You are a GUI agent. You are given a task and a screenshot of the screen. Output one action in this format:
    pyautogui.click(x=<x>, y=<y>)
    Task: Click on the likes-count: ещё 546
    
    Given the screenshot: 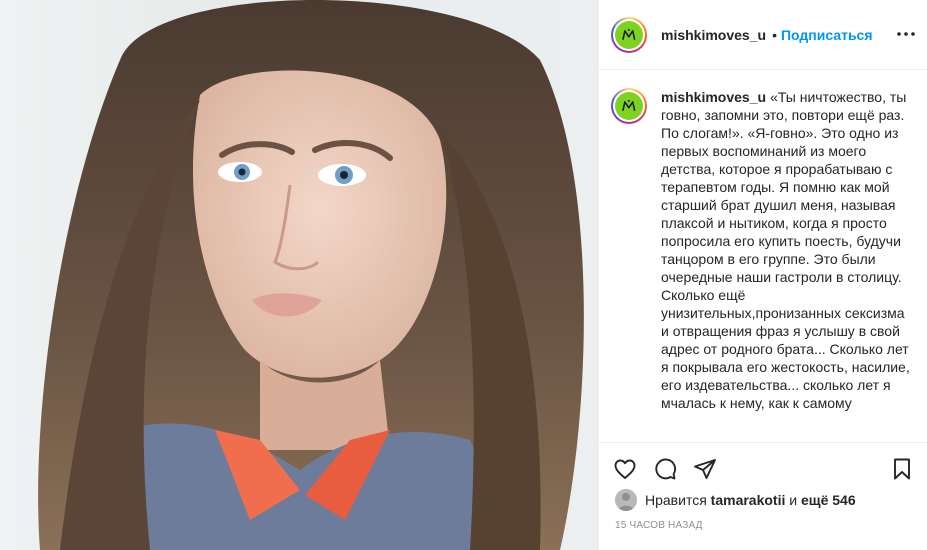 What is the action you would take?
    pyautogui.click(x=828, y=500)
    